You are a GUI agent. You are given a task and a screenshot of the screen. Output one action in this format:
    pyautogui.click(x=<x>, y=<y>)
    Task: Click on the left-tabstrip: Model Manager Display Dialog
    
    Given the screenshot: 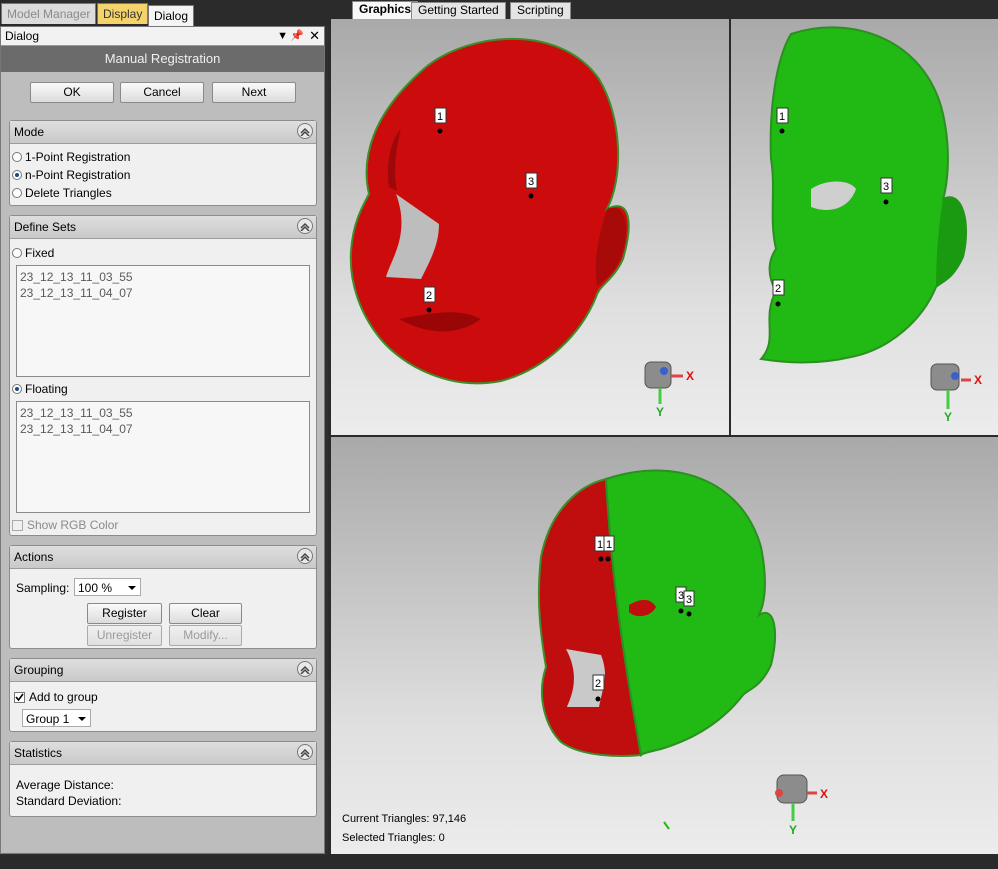 What is the action you would take?
    pyautogui.click(x=164, y=13)
    